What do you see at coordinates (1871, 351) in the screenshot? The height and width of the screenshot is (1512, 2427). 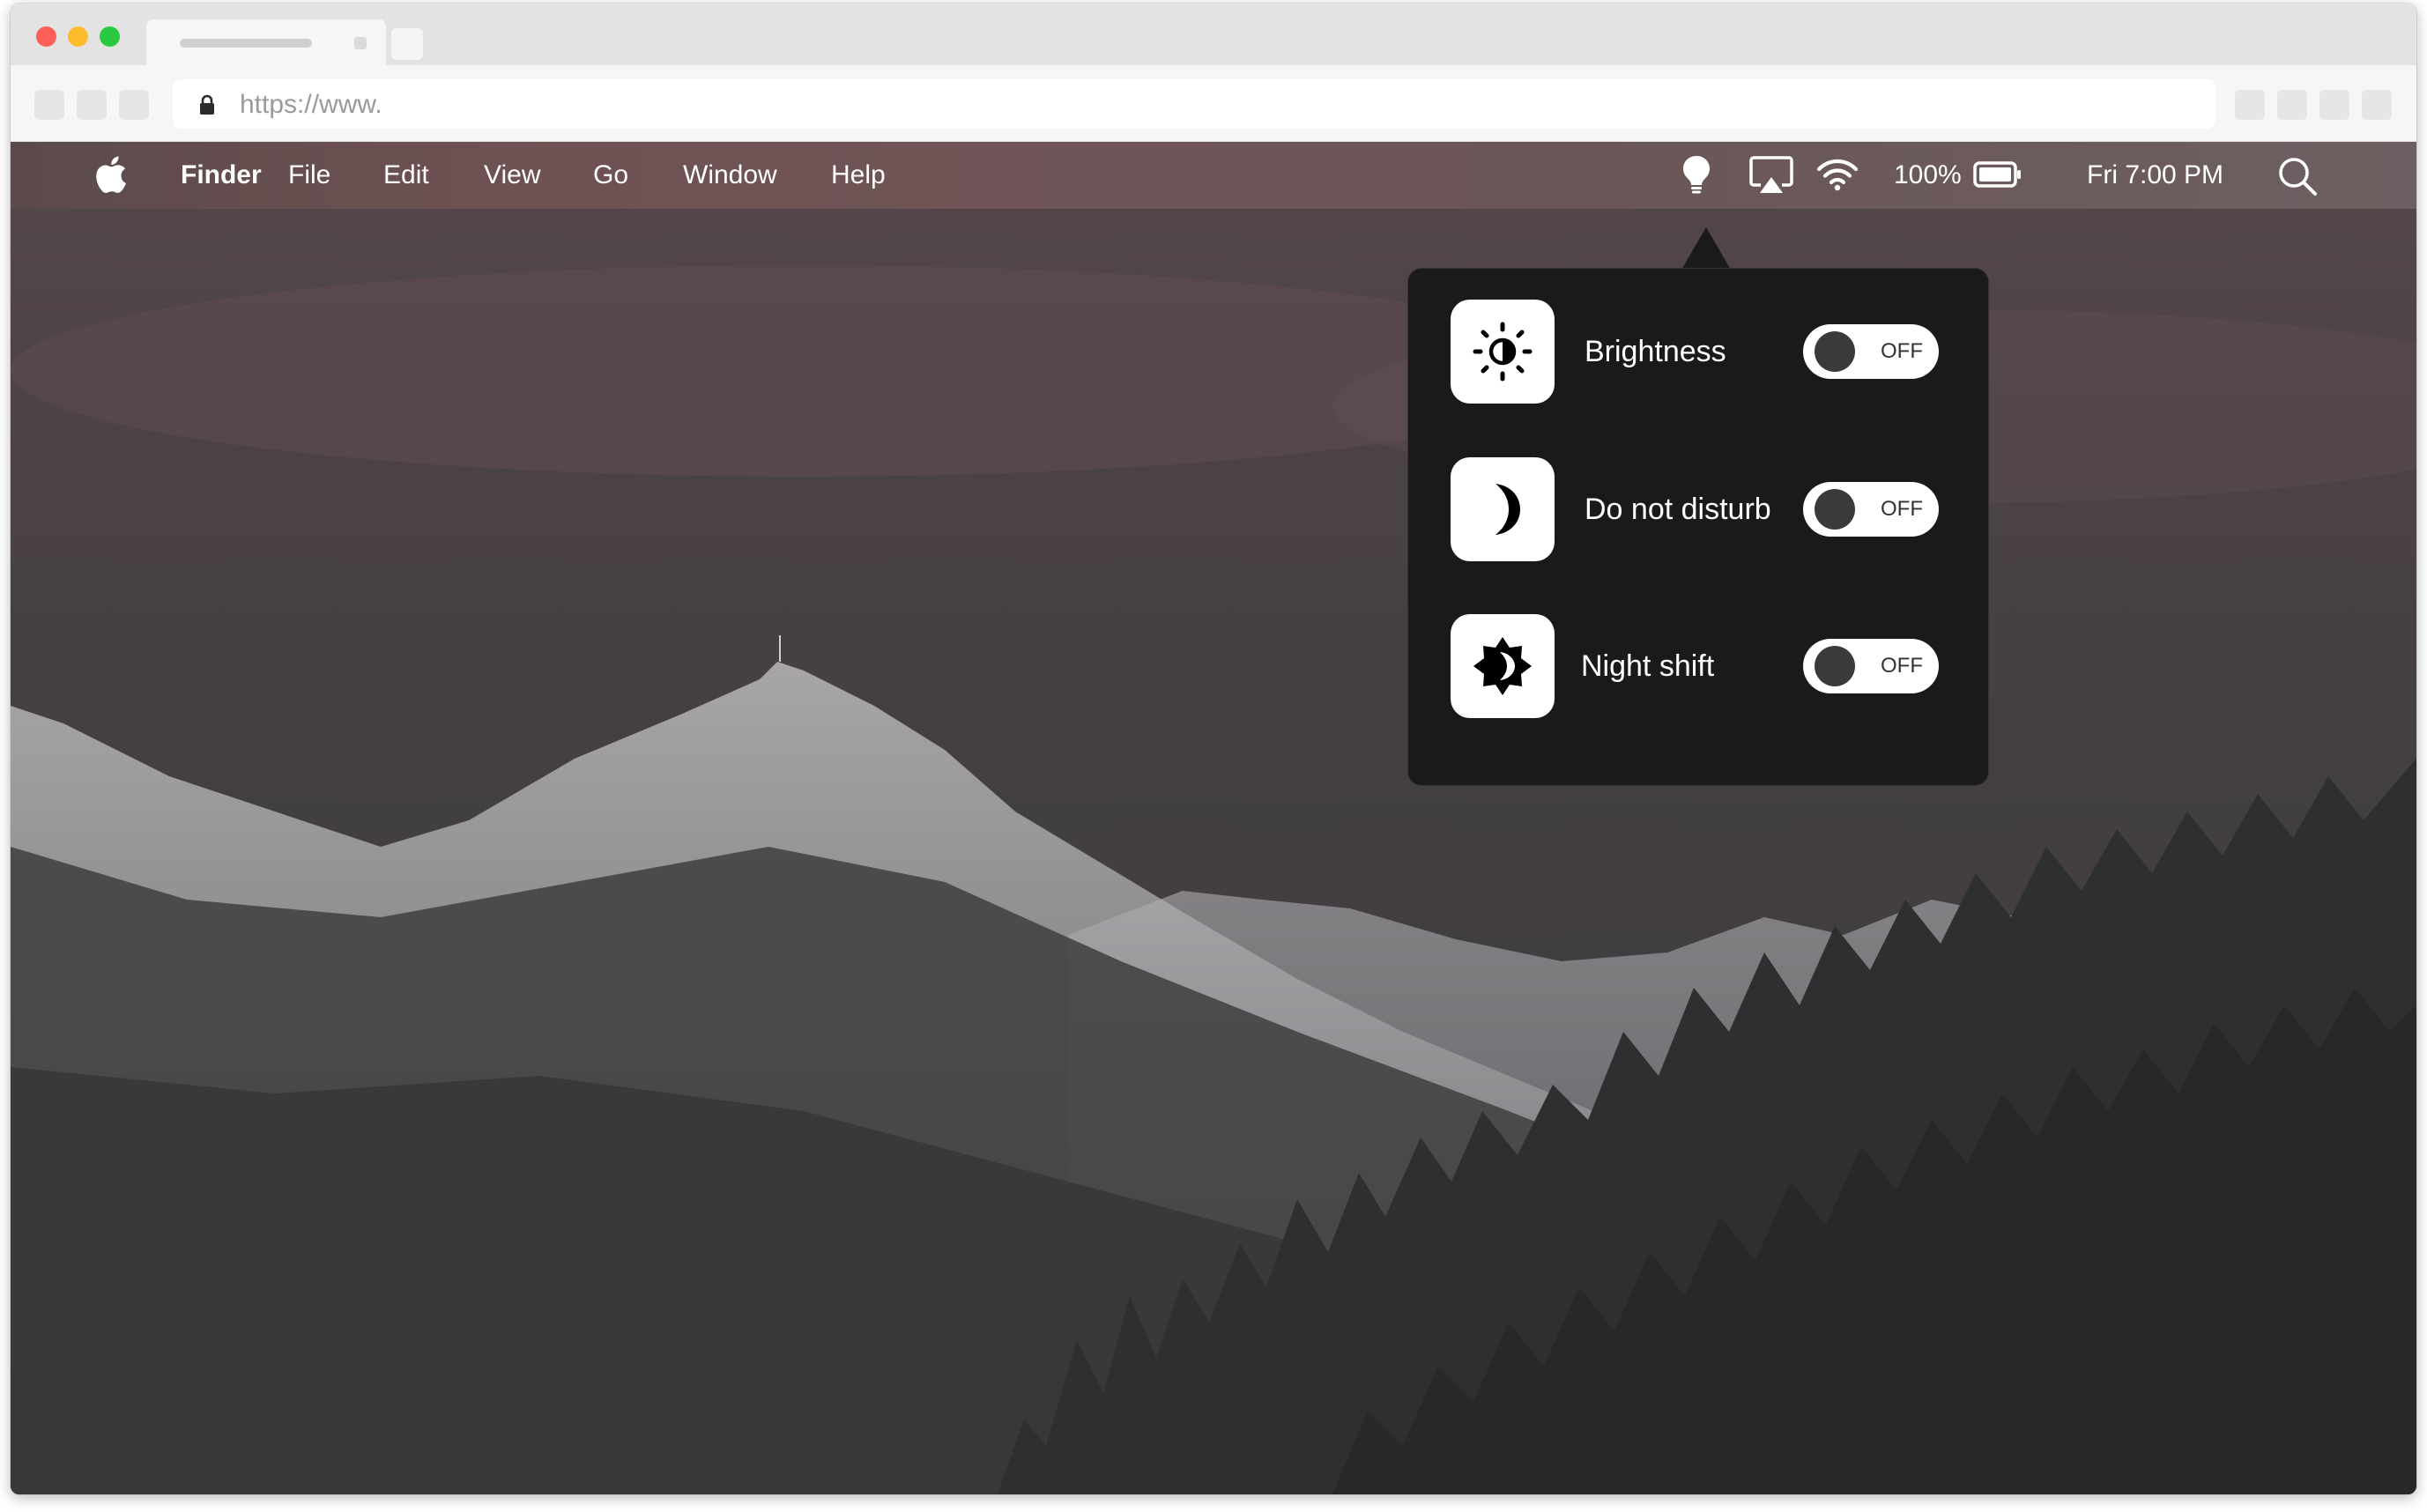 I see `brightness-toggle: OFF` at bounding box center [1871, 351].